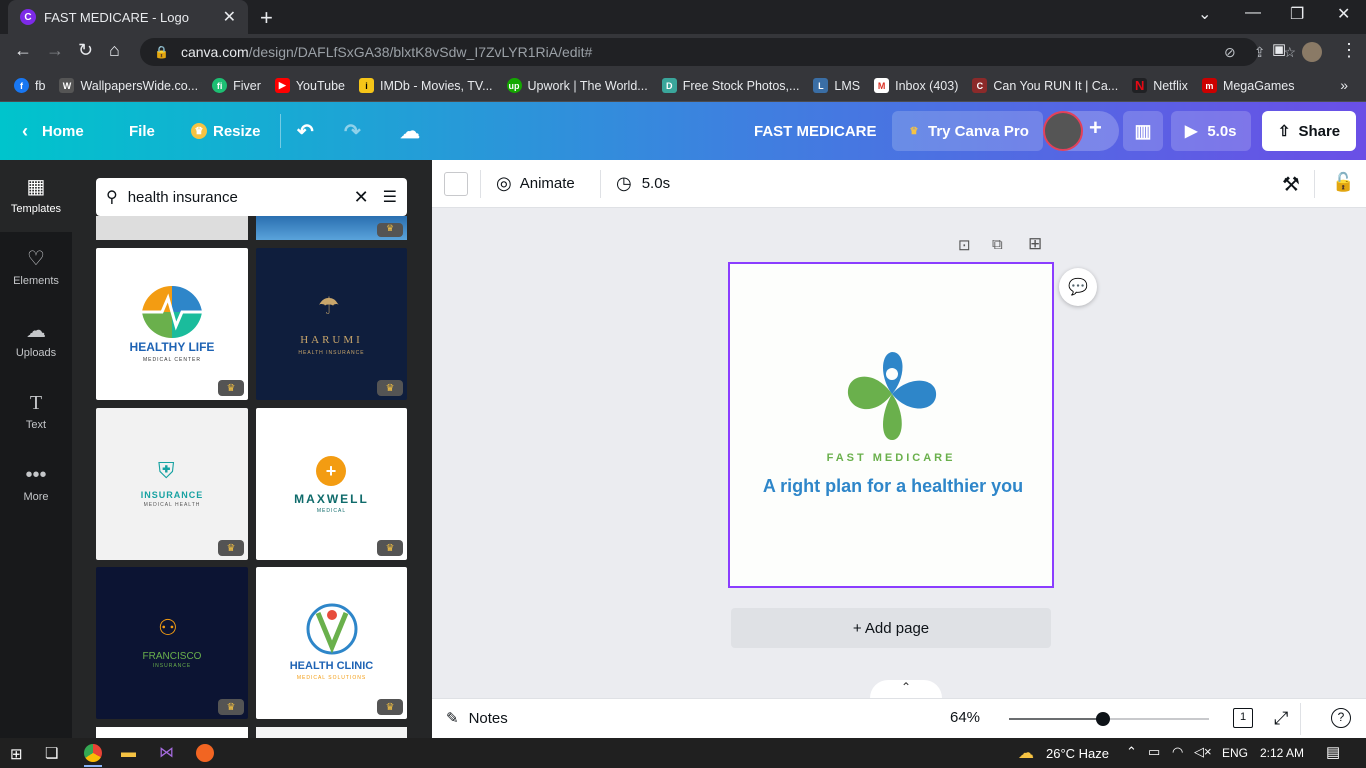 The image size is (1366, 768). I want to click on page-lock-icon: ⊡, so click(964, 245).